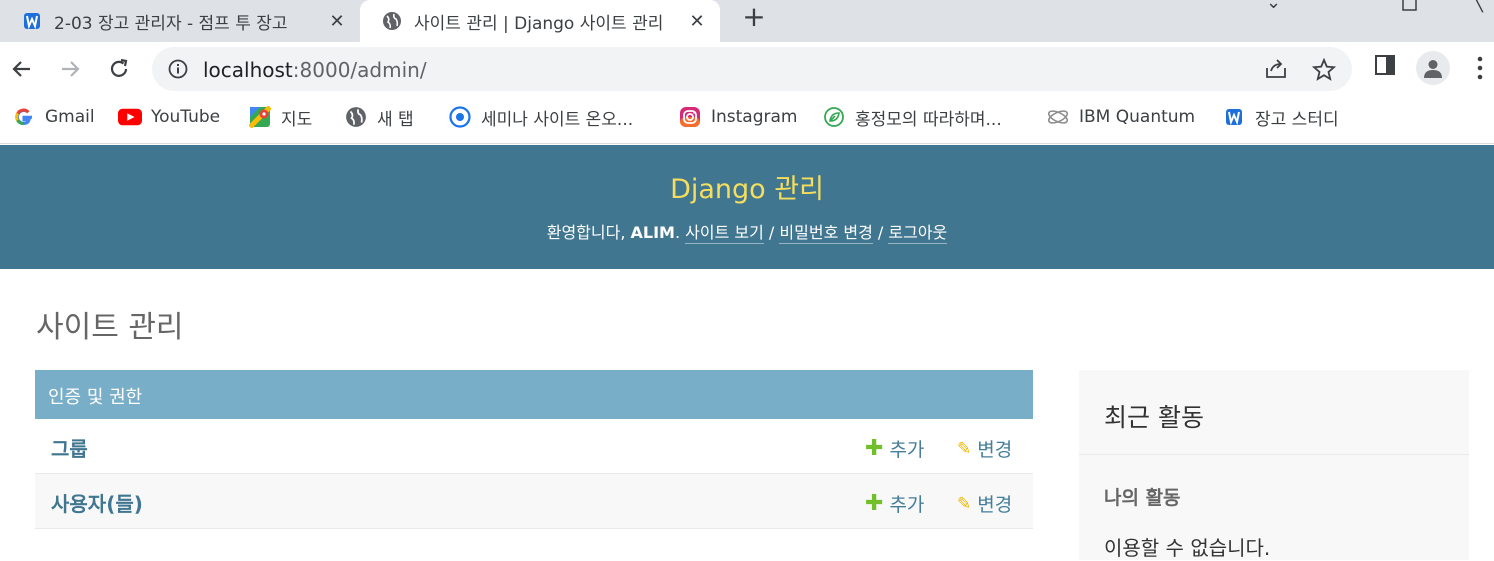 Image resolution: width=1494 pixels, height=561 pixels. Describe the element at coordinates (1142, 498) in the screenshot. I see `my-actions-title: 나의 활동` at that location.